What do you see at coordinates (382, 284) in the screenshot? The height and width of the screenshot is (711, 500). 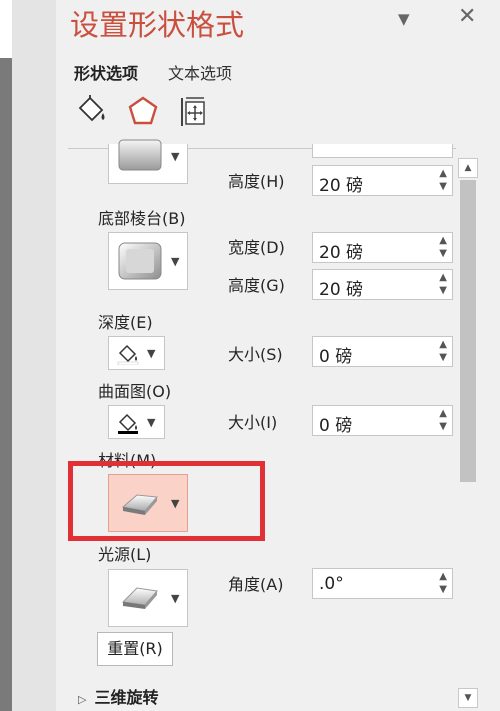 I see `bottom-bevel-height-stepper: 20 磅 ▲ ▼` at bounding box center [382, 284].